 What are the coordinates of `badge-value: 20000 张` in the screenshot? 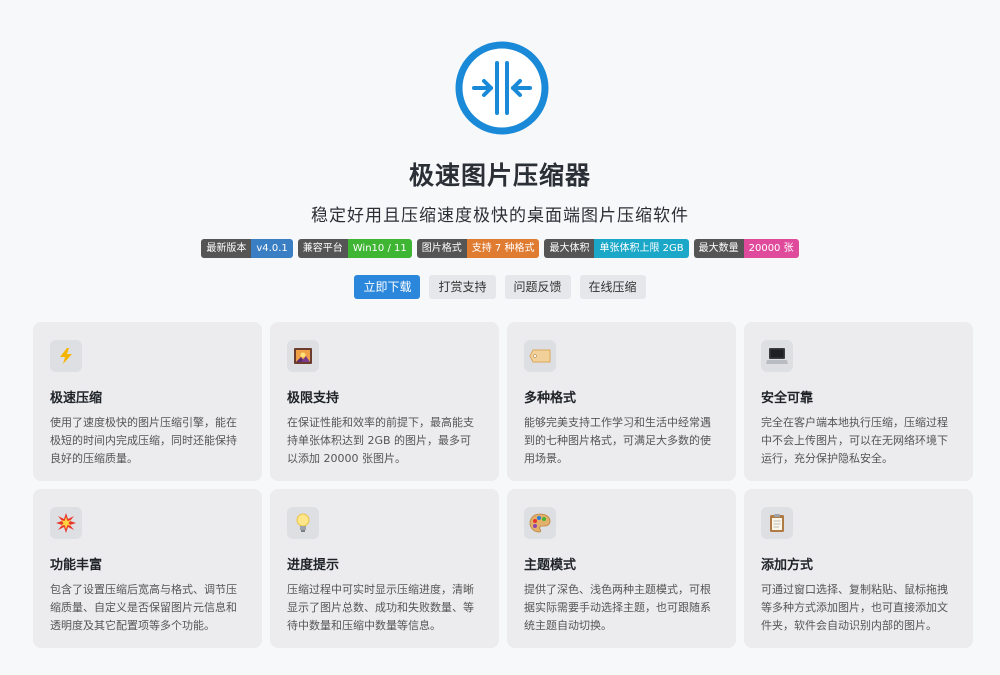 It's located at (771, 248).